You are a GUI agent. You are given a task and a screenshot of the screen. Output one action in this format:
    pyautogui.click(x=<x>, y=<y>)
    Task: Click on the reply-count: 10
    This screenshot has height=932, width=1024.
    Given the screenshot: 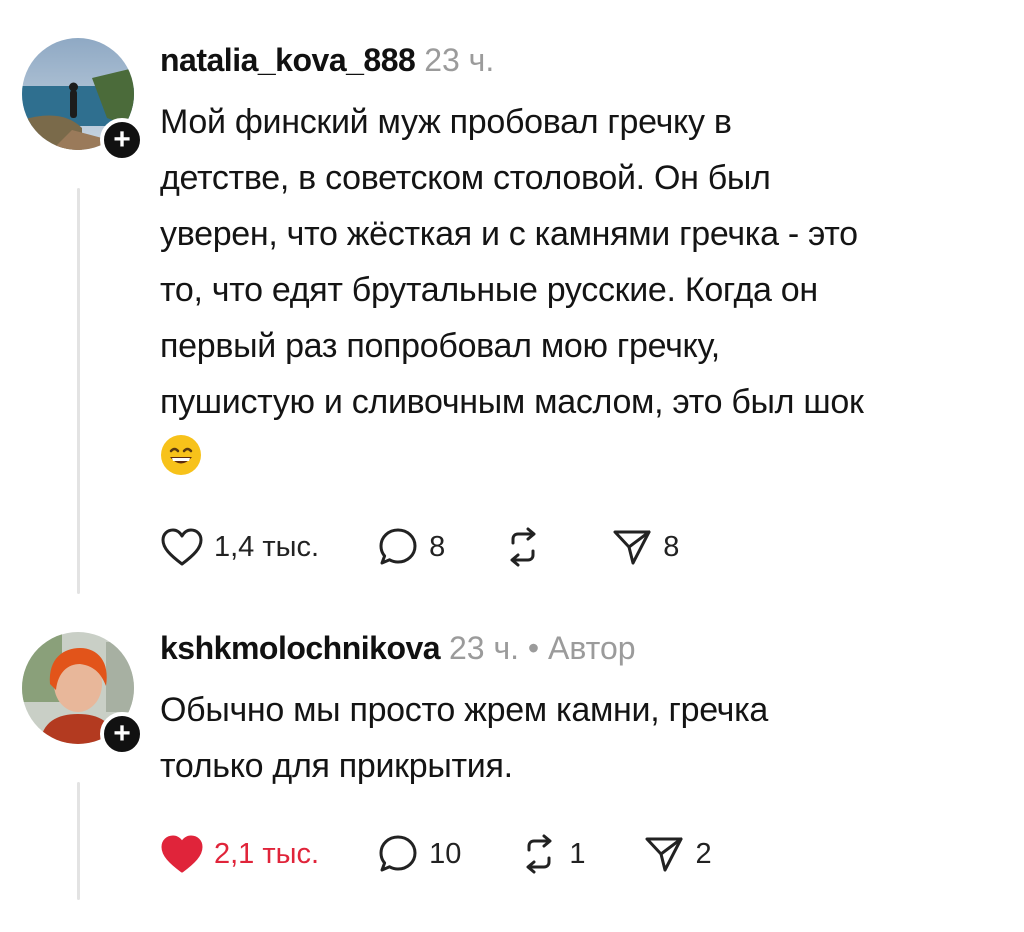 What is the action you would take?
    pyautogui.click(x=445, y=853)
    